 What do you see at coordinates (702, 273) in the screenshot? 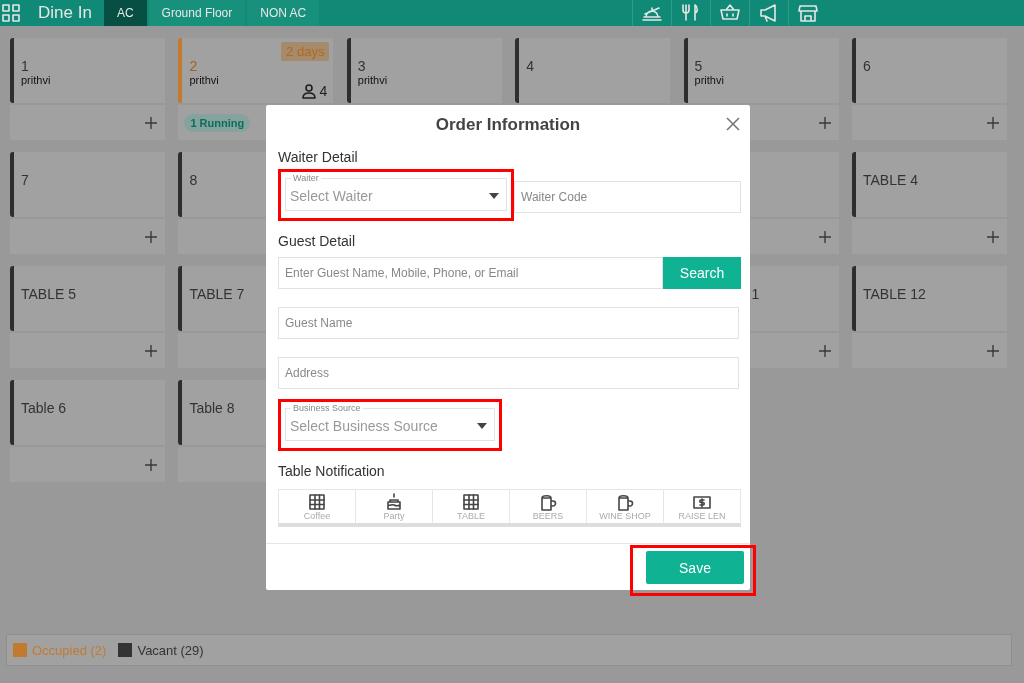
I see `search-button: Search` at bounding box center [702, 273].